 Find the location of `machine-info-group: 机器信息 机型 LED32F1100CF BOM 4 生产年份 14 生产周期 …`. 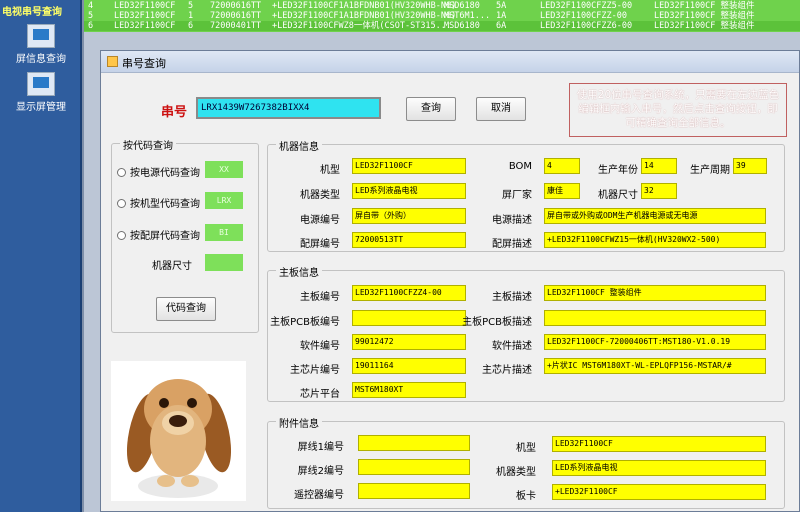

machine-info-group: 机器信息 机型 LED32F1100CF BOM 4 生产年份 14 生产周期 … is located at coordinates (526, 195).